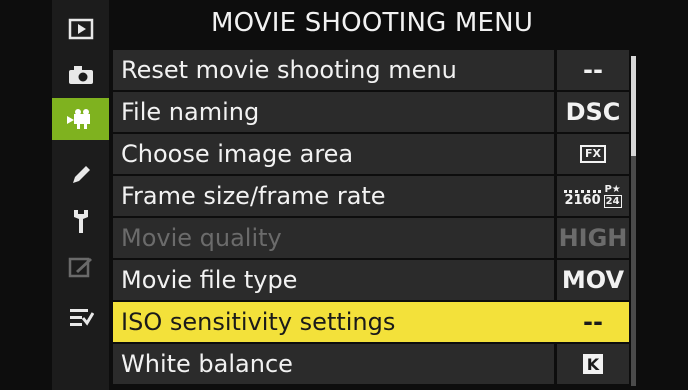 The image size is (688, 390). Describe the element at coordinates (612, 189) in the screenshot. I see `frame-mode-value: P★` at that location.